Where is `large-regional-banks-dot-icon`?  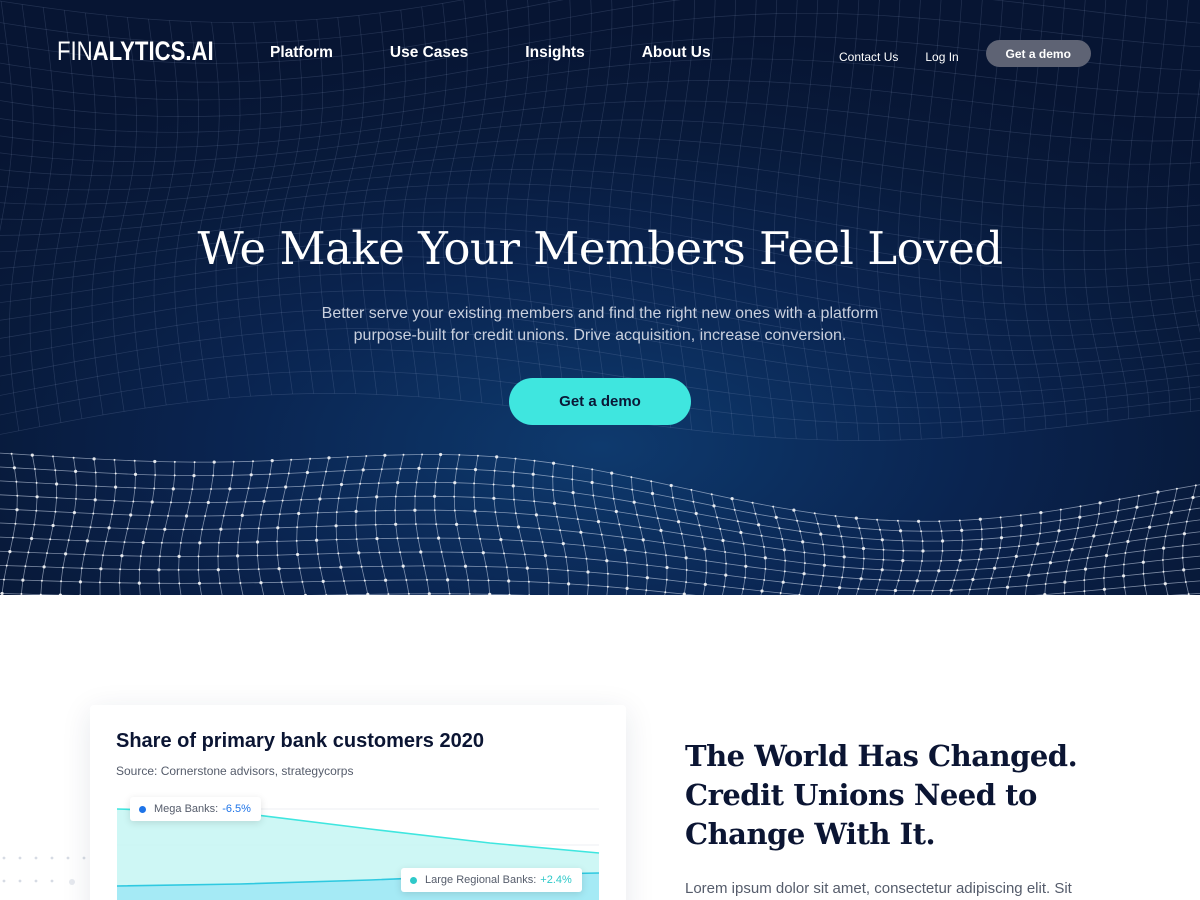
large-regional-banks-dot-icon is located at coordinates (413, 880).